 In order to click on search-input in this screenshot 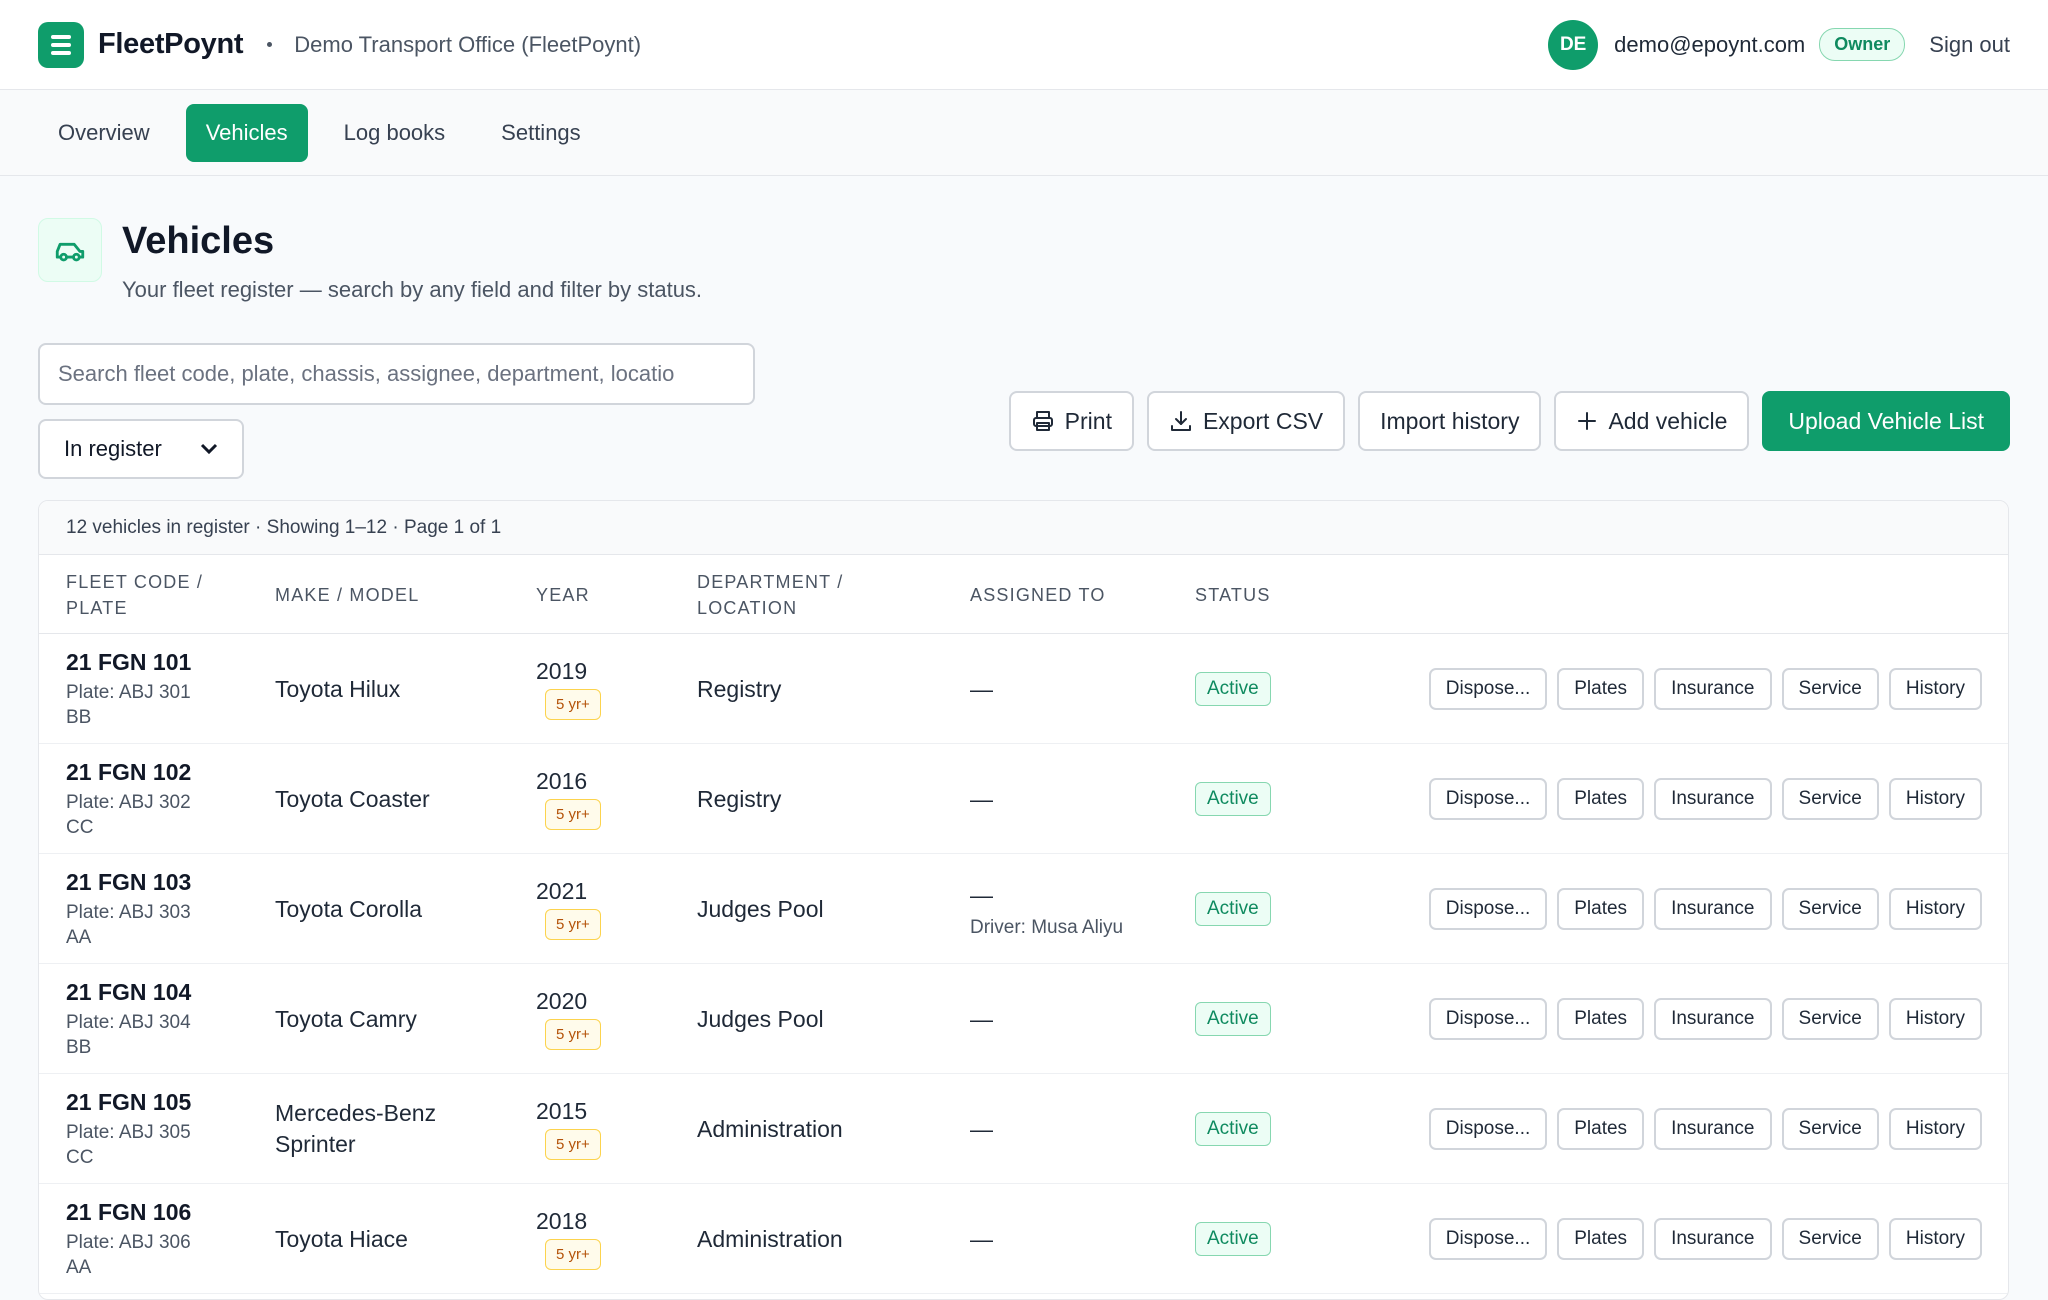, I will do `click(396, 374)`.